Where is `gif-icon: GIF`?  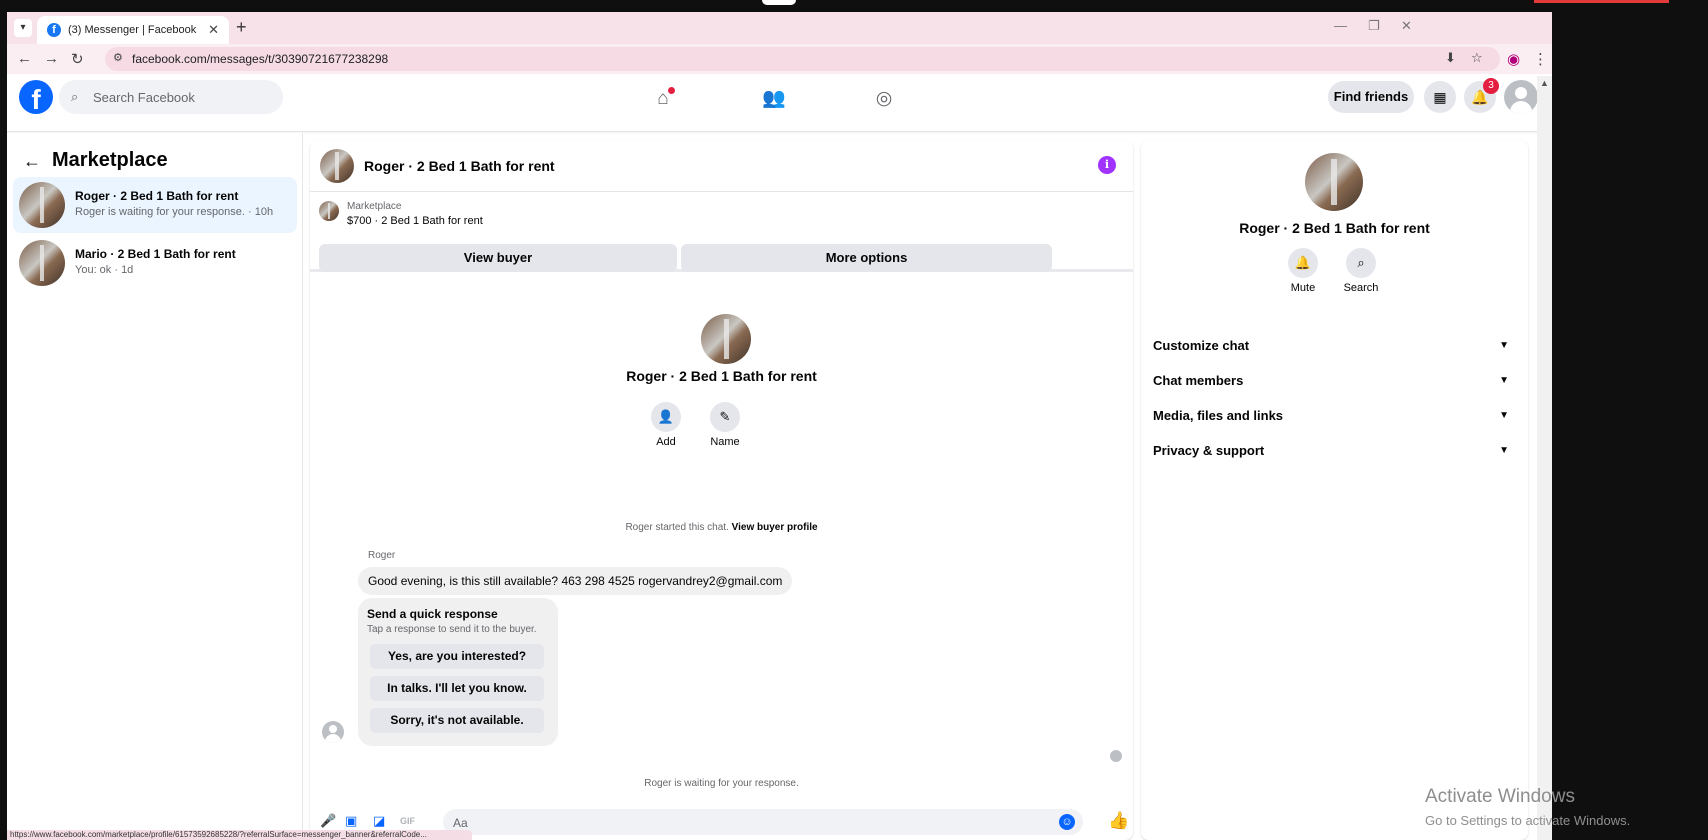
gif-icon: GIF is located at coordinates (407, 821).